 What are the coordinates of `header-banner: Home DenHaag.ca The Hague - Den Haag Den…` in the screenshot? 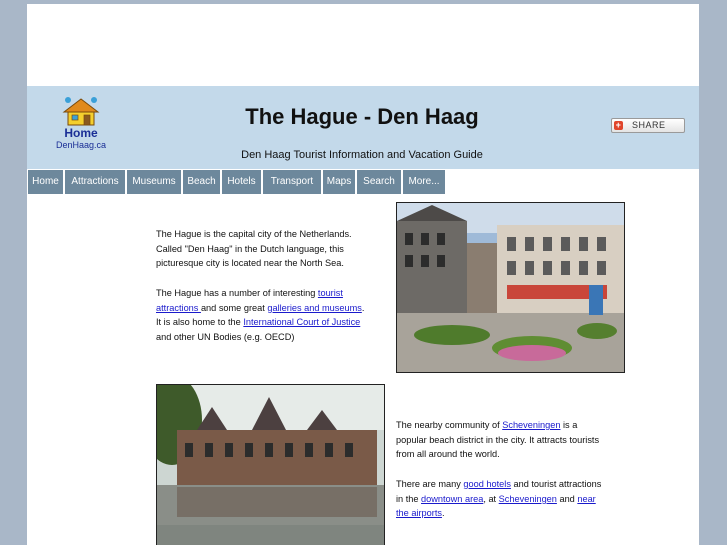 It's located at (363, 127).